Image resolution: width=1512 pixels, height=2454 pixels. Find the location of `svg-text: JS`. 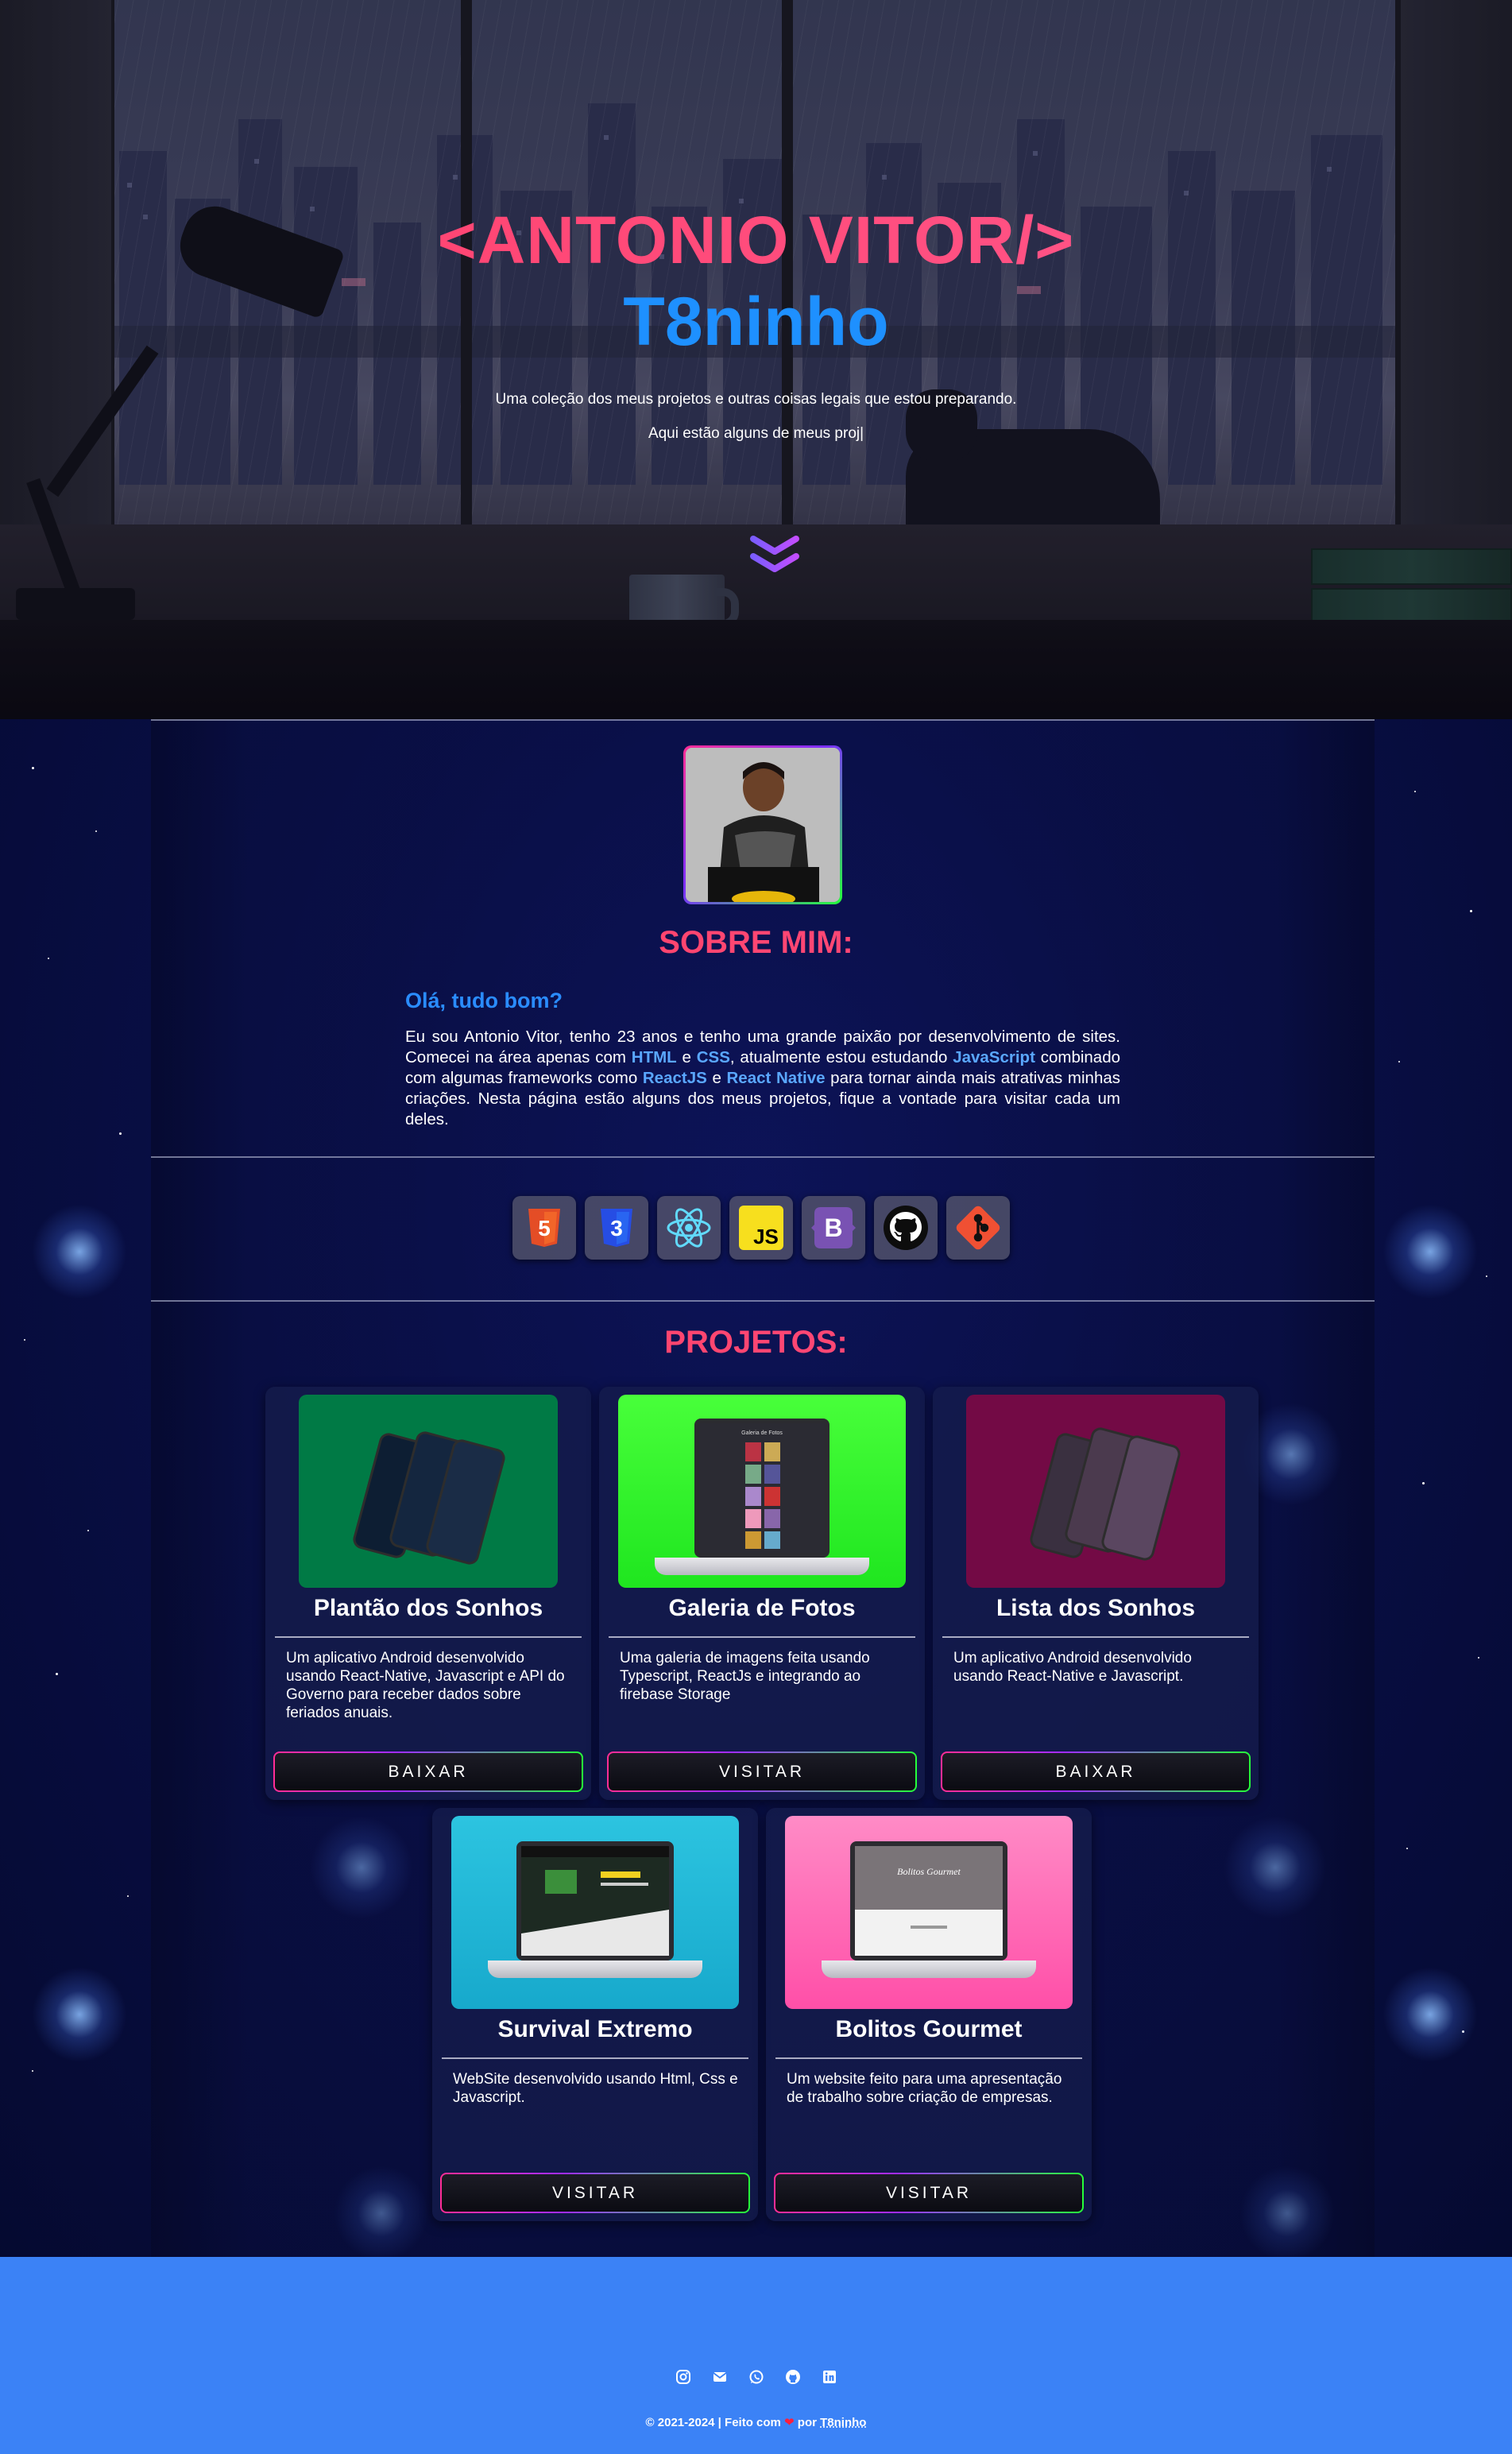

svg-text: JS is located at coordinates (766, 1237).